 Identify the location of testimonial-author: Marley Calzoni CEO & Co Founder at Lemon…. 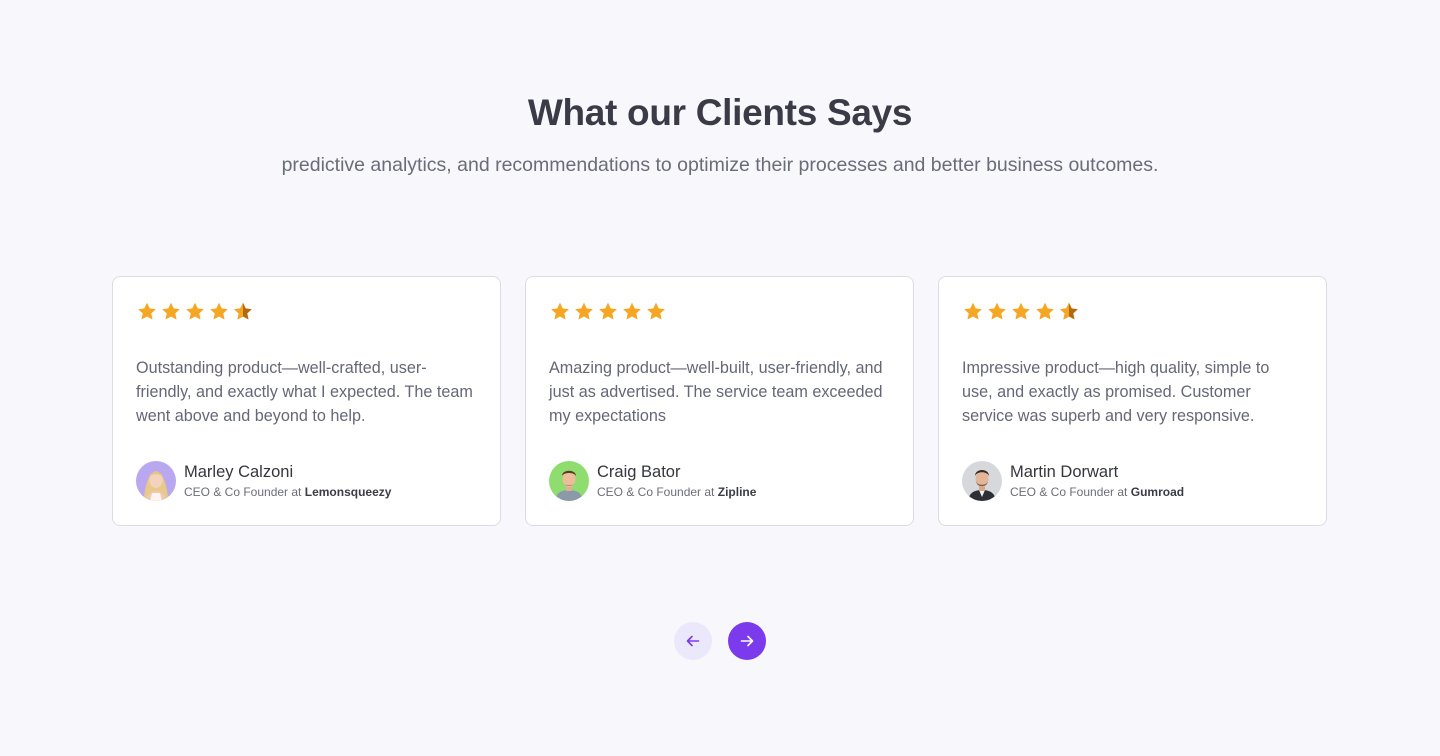
(263, 481).